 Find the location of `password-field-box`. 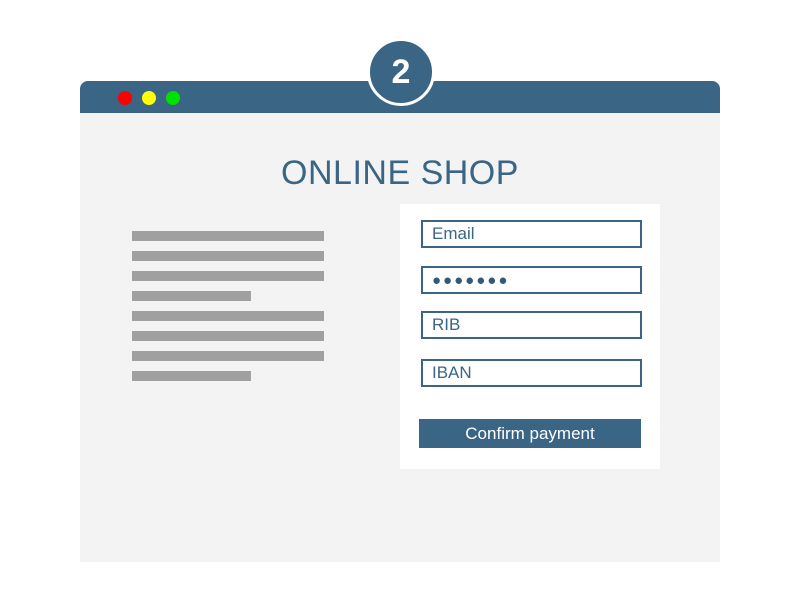

password-field-box is located at coordinates (531, 280).